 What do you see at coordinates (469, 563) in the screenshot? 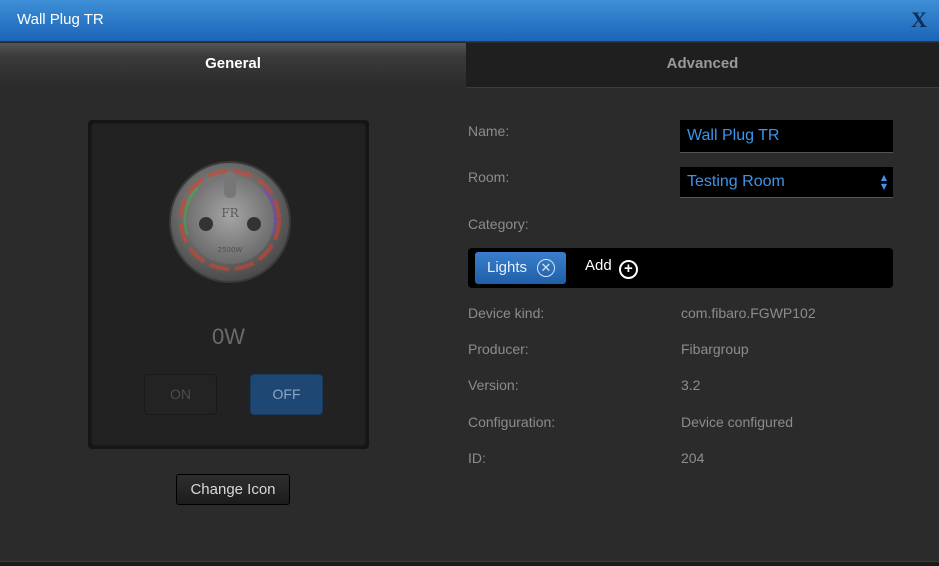
I see `bottom-divider` at bounding box center [469, 563].